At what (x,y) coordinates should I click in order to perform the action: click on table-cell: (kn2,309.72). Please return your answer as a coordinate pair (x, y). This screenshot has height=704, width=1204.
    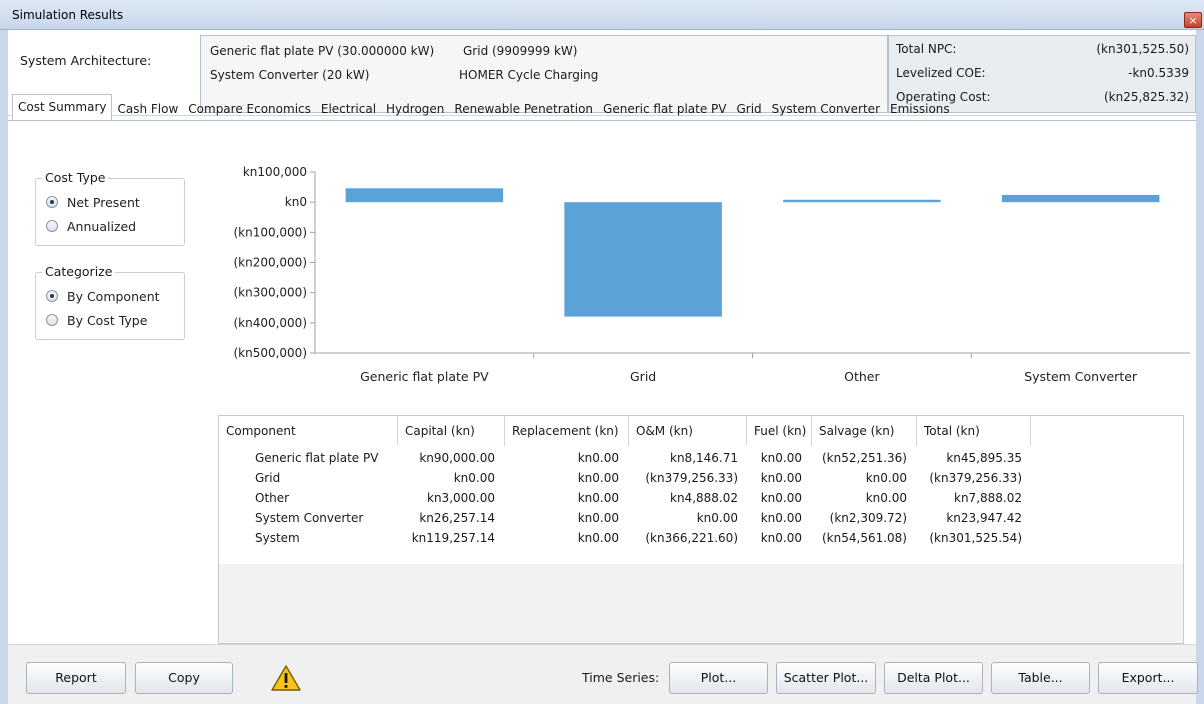
    Looking at the image, I should click on (868, 518).